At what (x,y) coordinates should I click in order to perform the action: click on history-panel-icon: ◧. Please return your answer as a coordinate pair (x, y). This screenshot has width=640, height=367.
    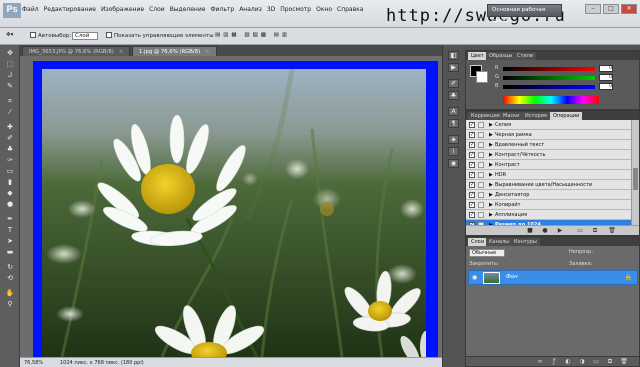
    Looking at the image, I should click on (453, 55).